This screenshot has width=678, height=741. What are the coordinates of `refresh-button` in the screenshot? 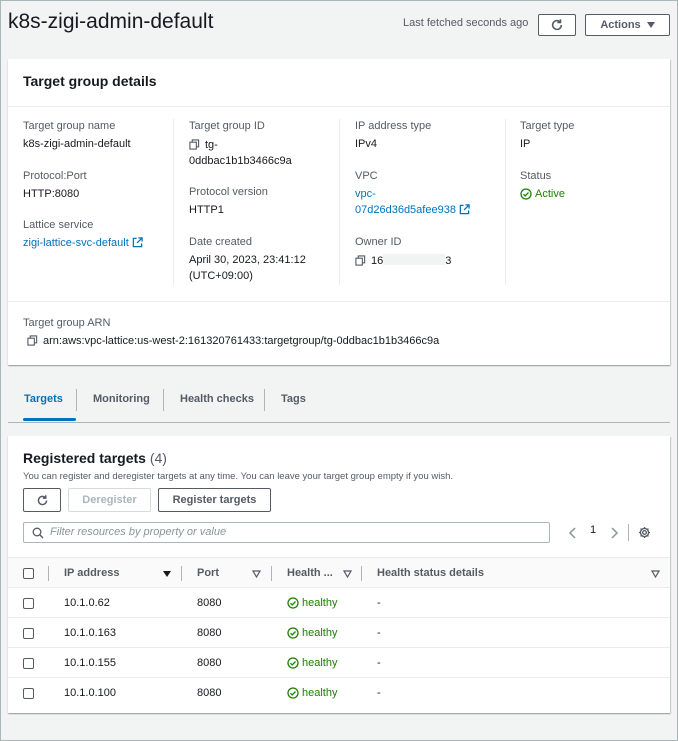 It's located at (557, 25).